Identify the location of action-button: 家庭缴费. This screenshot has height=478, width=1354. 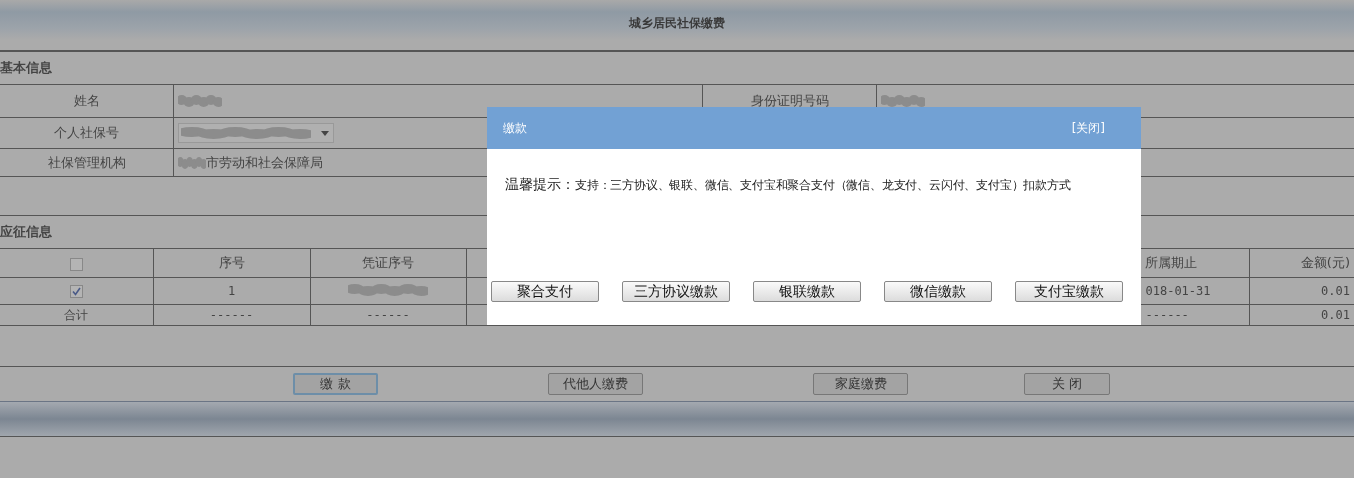
(860, 384).